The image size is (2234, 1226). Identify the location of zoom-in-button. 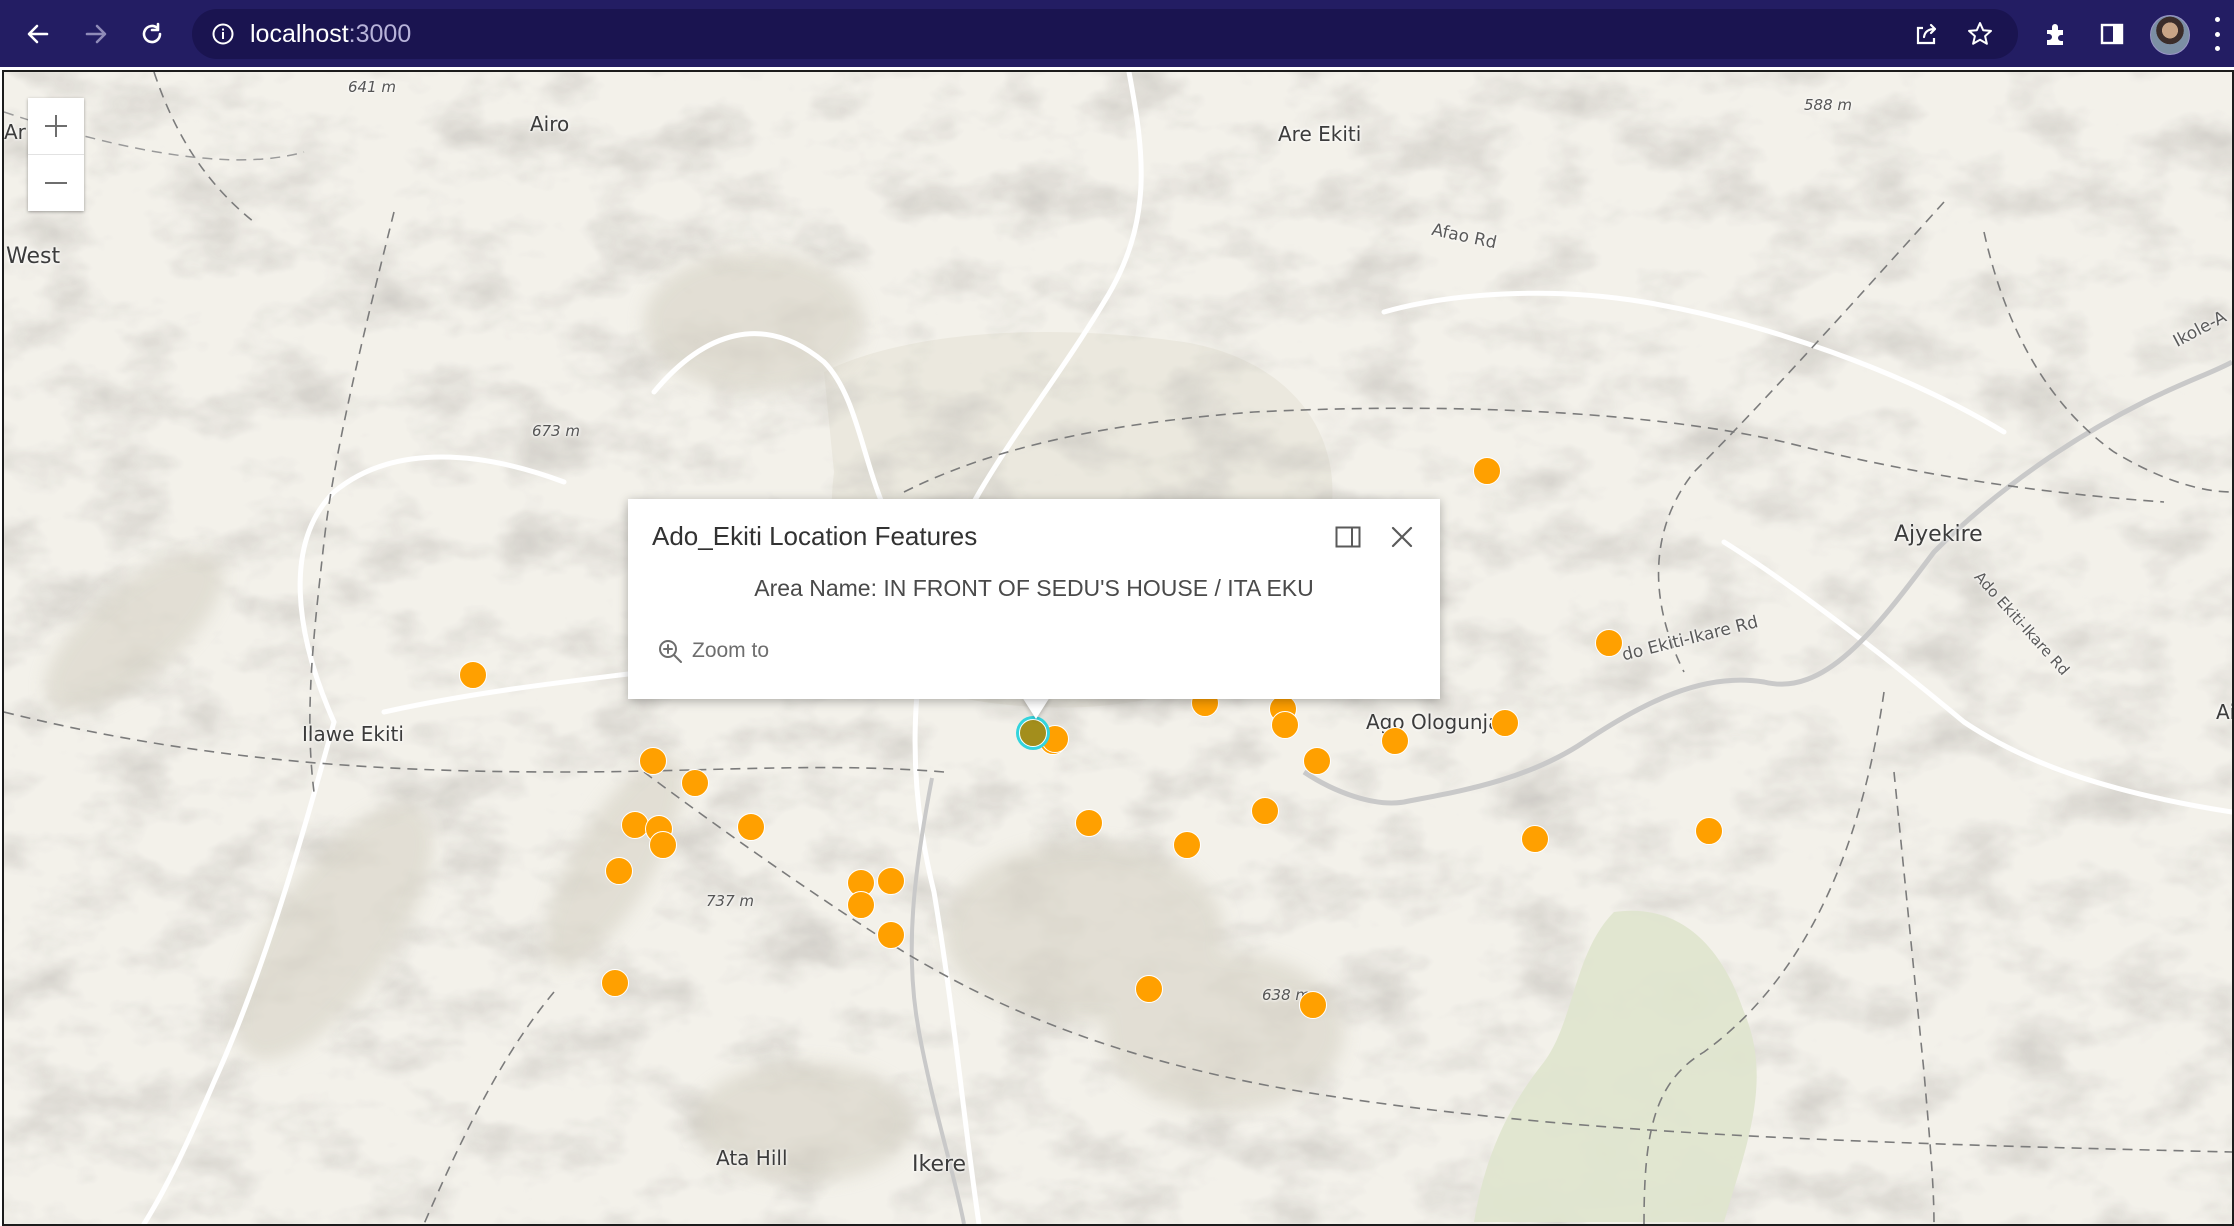
(56, 126).